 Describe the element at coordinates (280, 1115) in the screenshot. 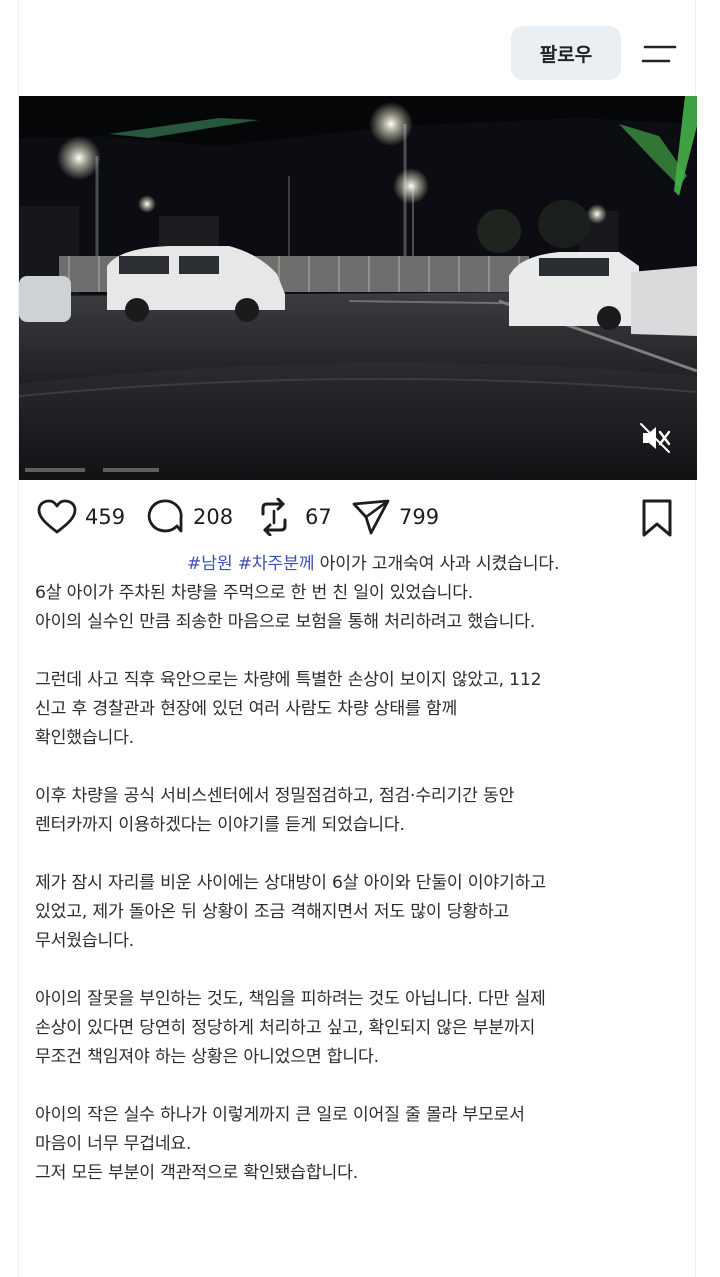

I see `caption-line: 아이의 작은 실수 하나가 이렇게까지 큰 일로 이어질 줄 몰라 부모로서` at that location.